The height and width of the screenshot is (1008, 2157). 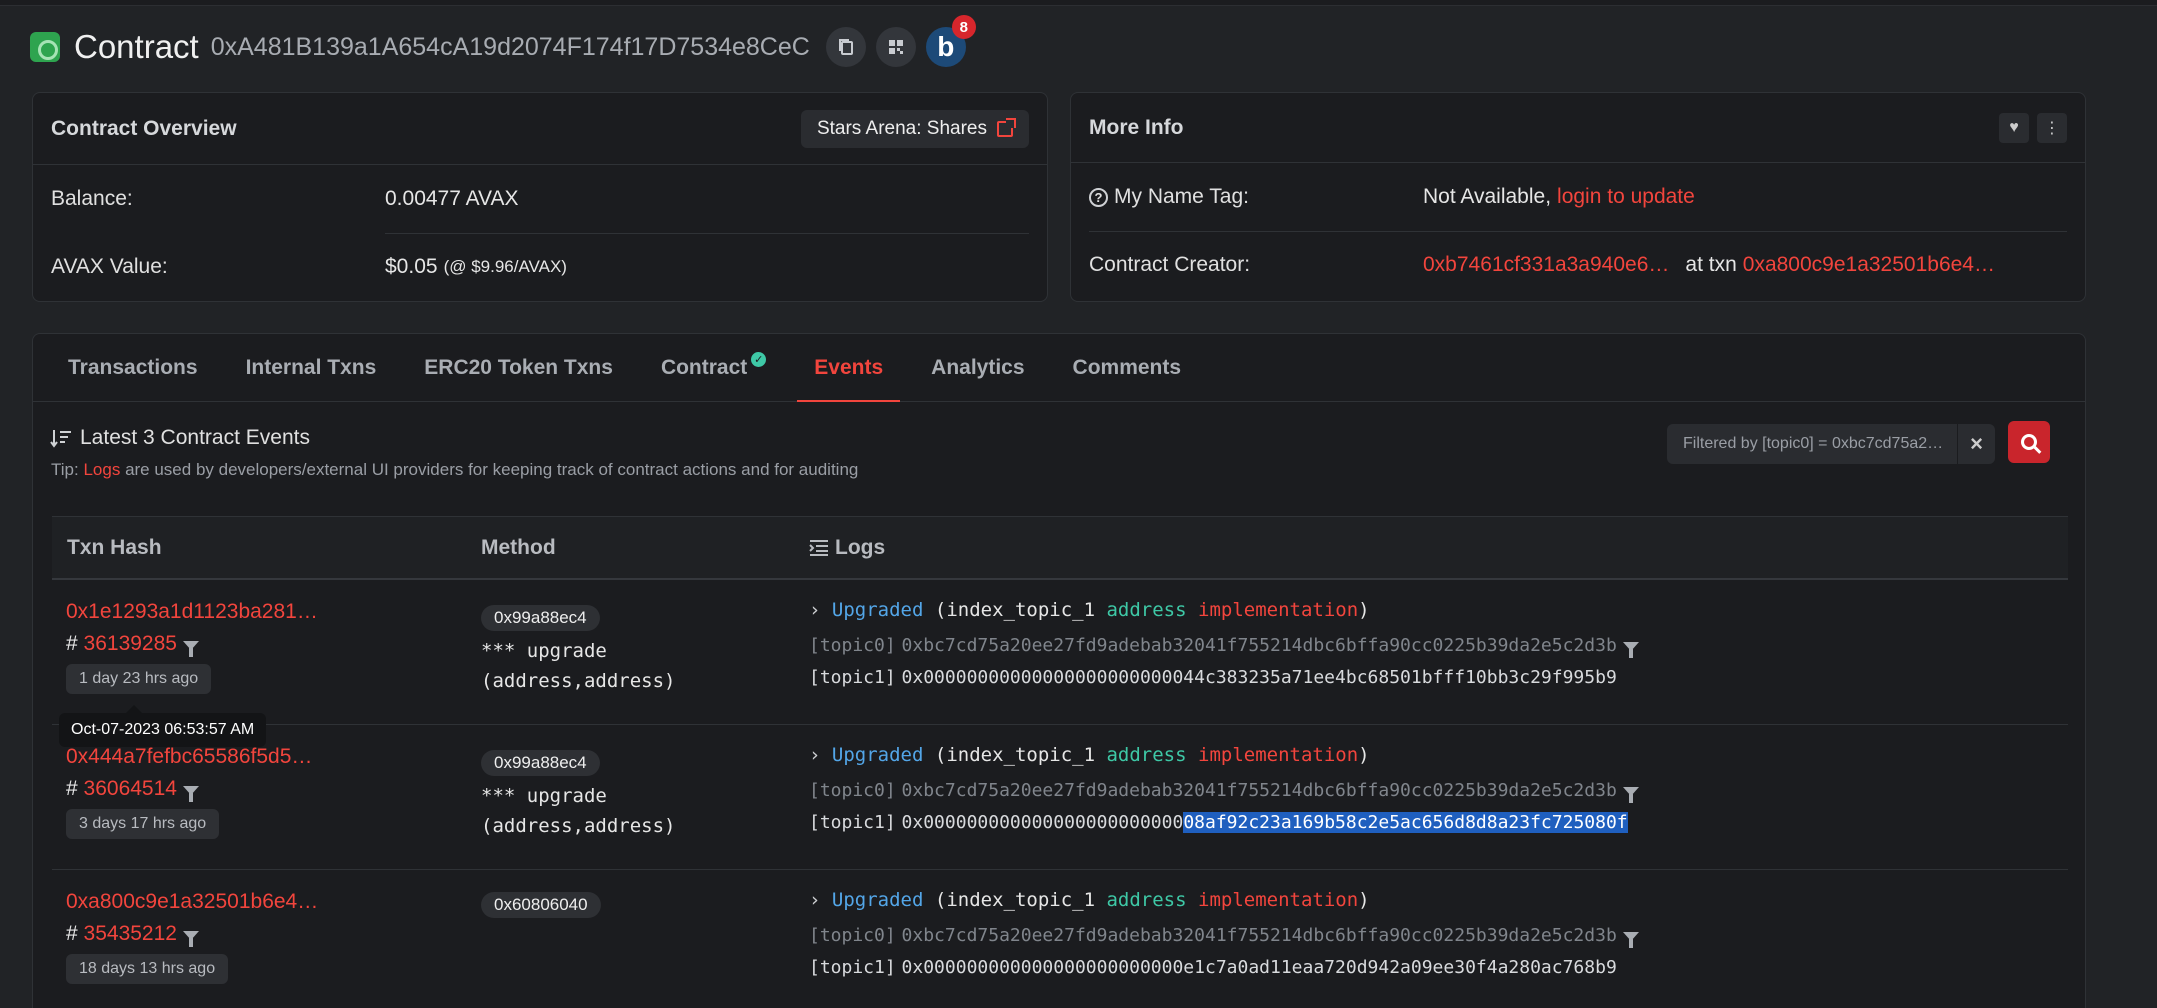 What do you see at coordinates (713, 367) in the screenshot?
I see `tab-contract: Contract ✓` at bounding box center [713, 367].